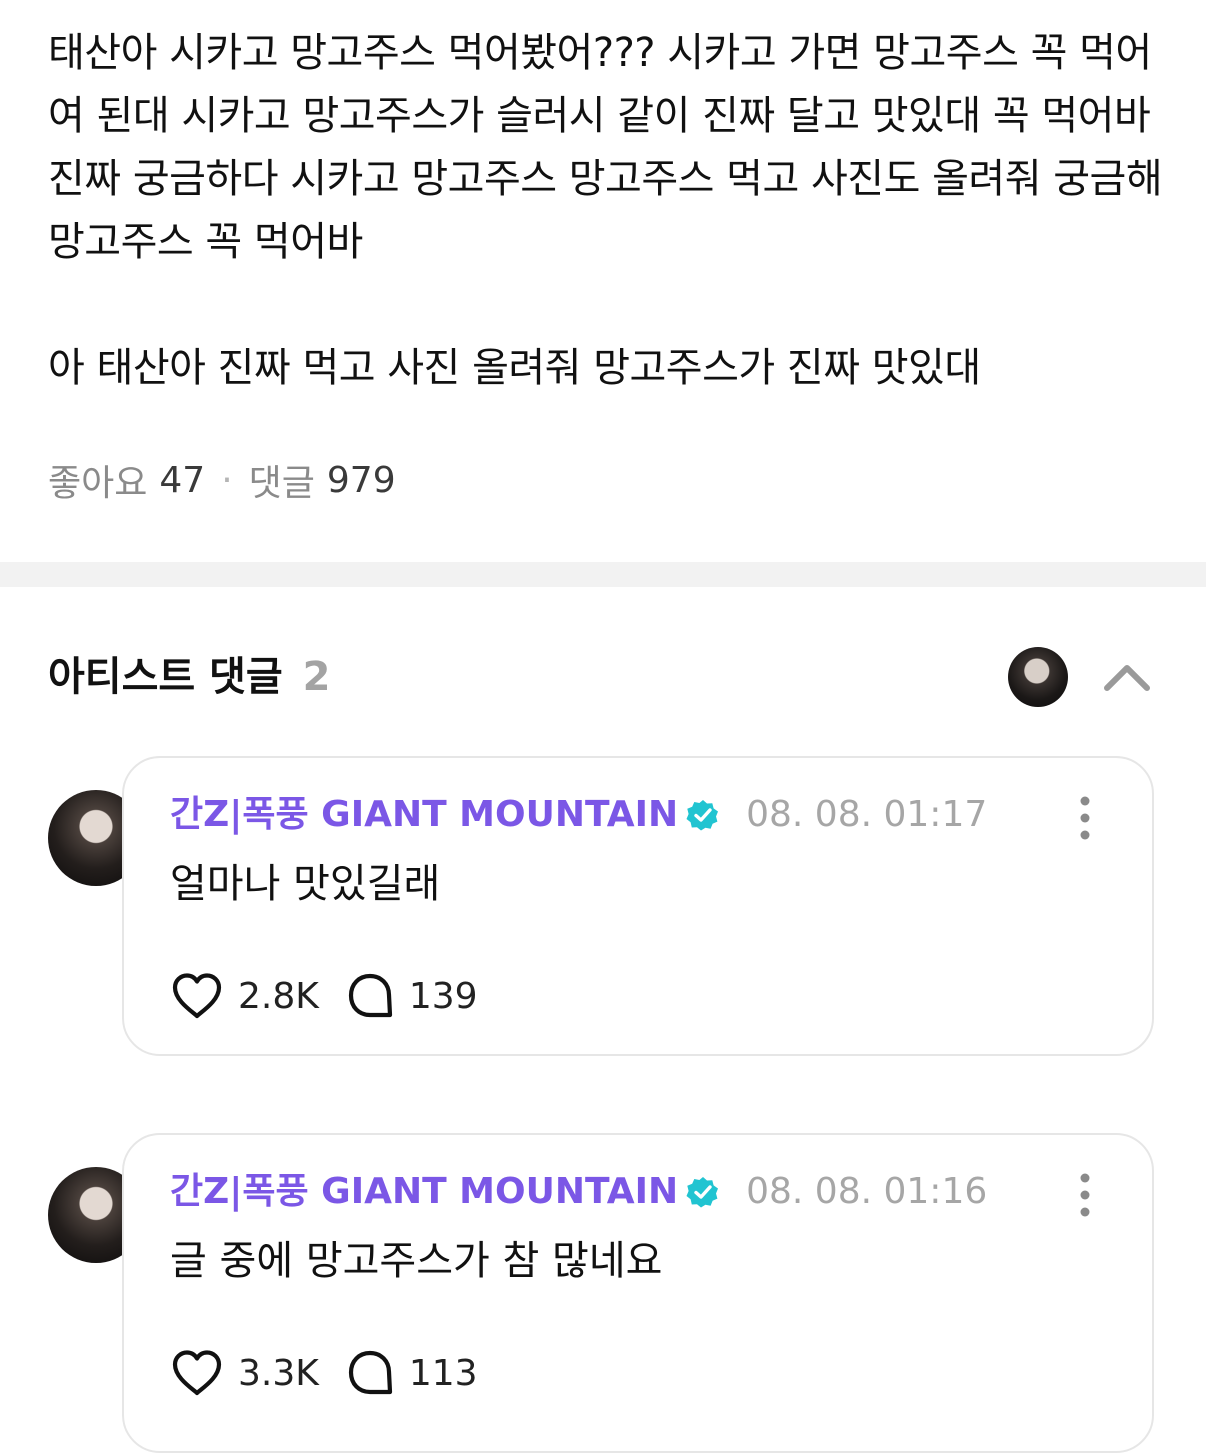  What do you see at coordinates (282, 480) in the screenshot?
I see `comments-label: 댓글` at bounding box center [282, 480].